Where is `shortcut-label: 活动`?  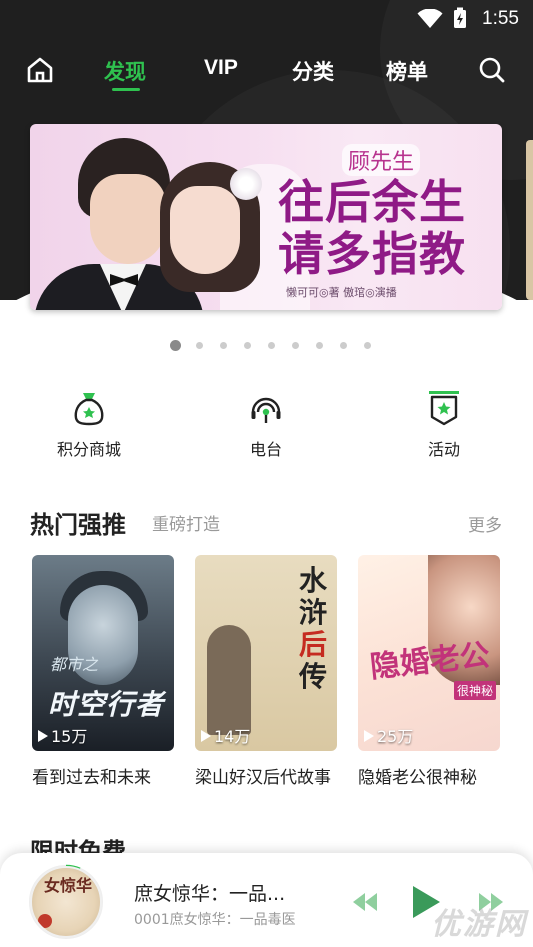
shortcut-label: 活动 is located at coordinates (443, 449).